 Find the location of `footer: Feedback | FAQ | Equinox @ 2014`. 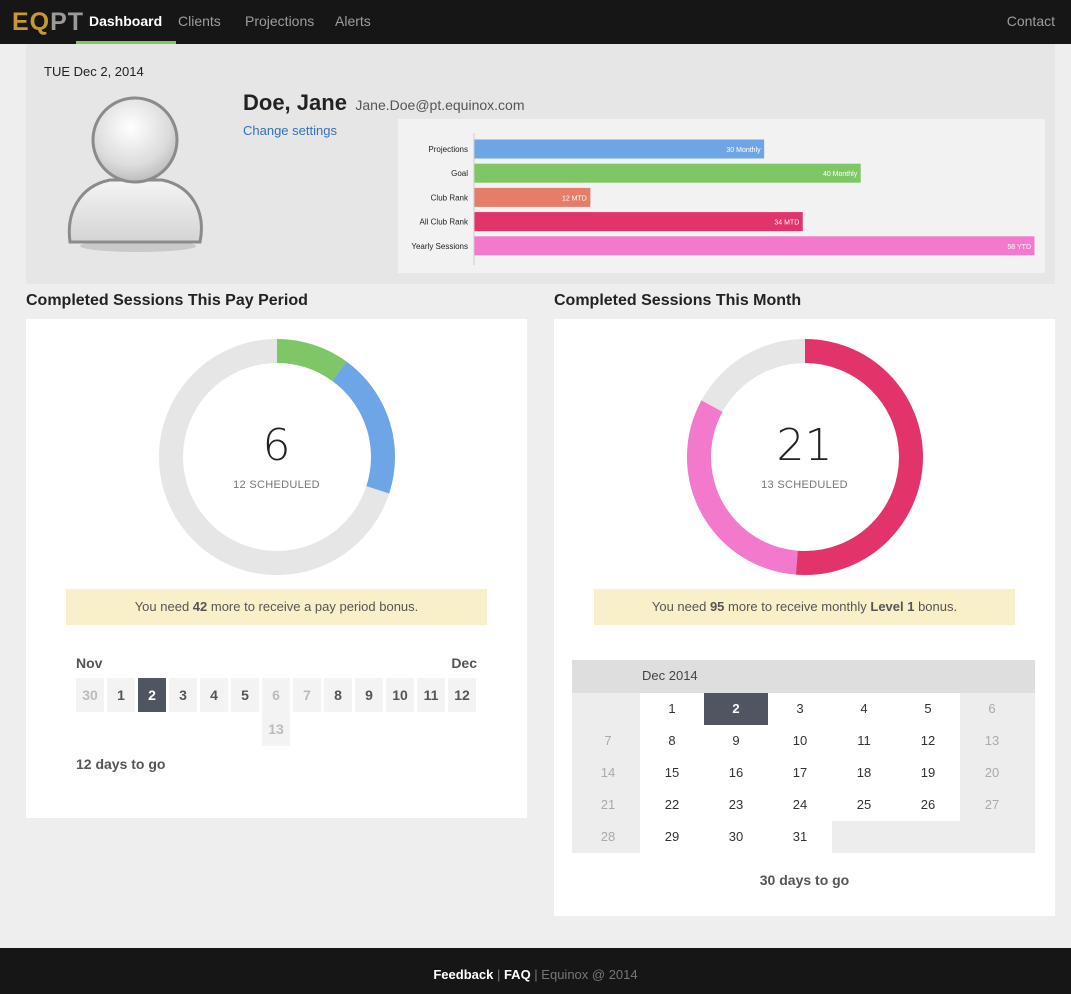

footer: Feedback | FAQ | Equinox @ 2014 is located at coordinates (535, 971).